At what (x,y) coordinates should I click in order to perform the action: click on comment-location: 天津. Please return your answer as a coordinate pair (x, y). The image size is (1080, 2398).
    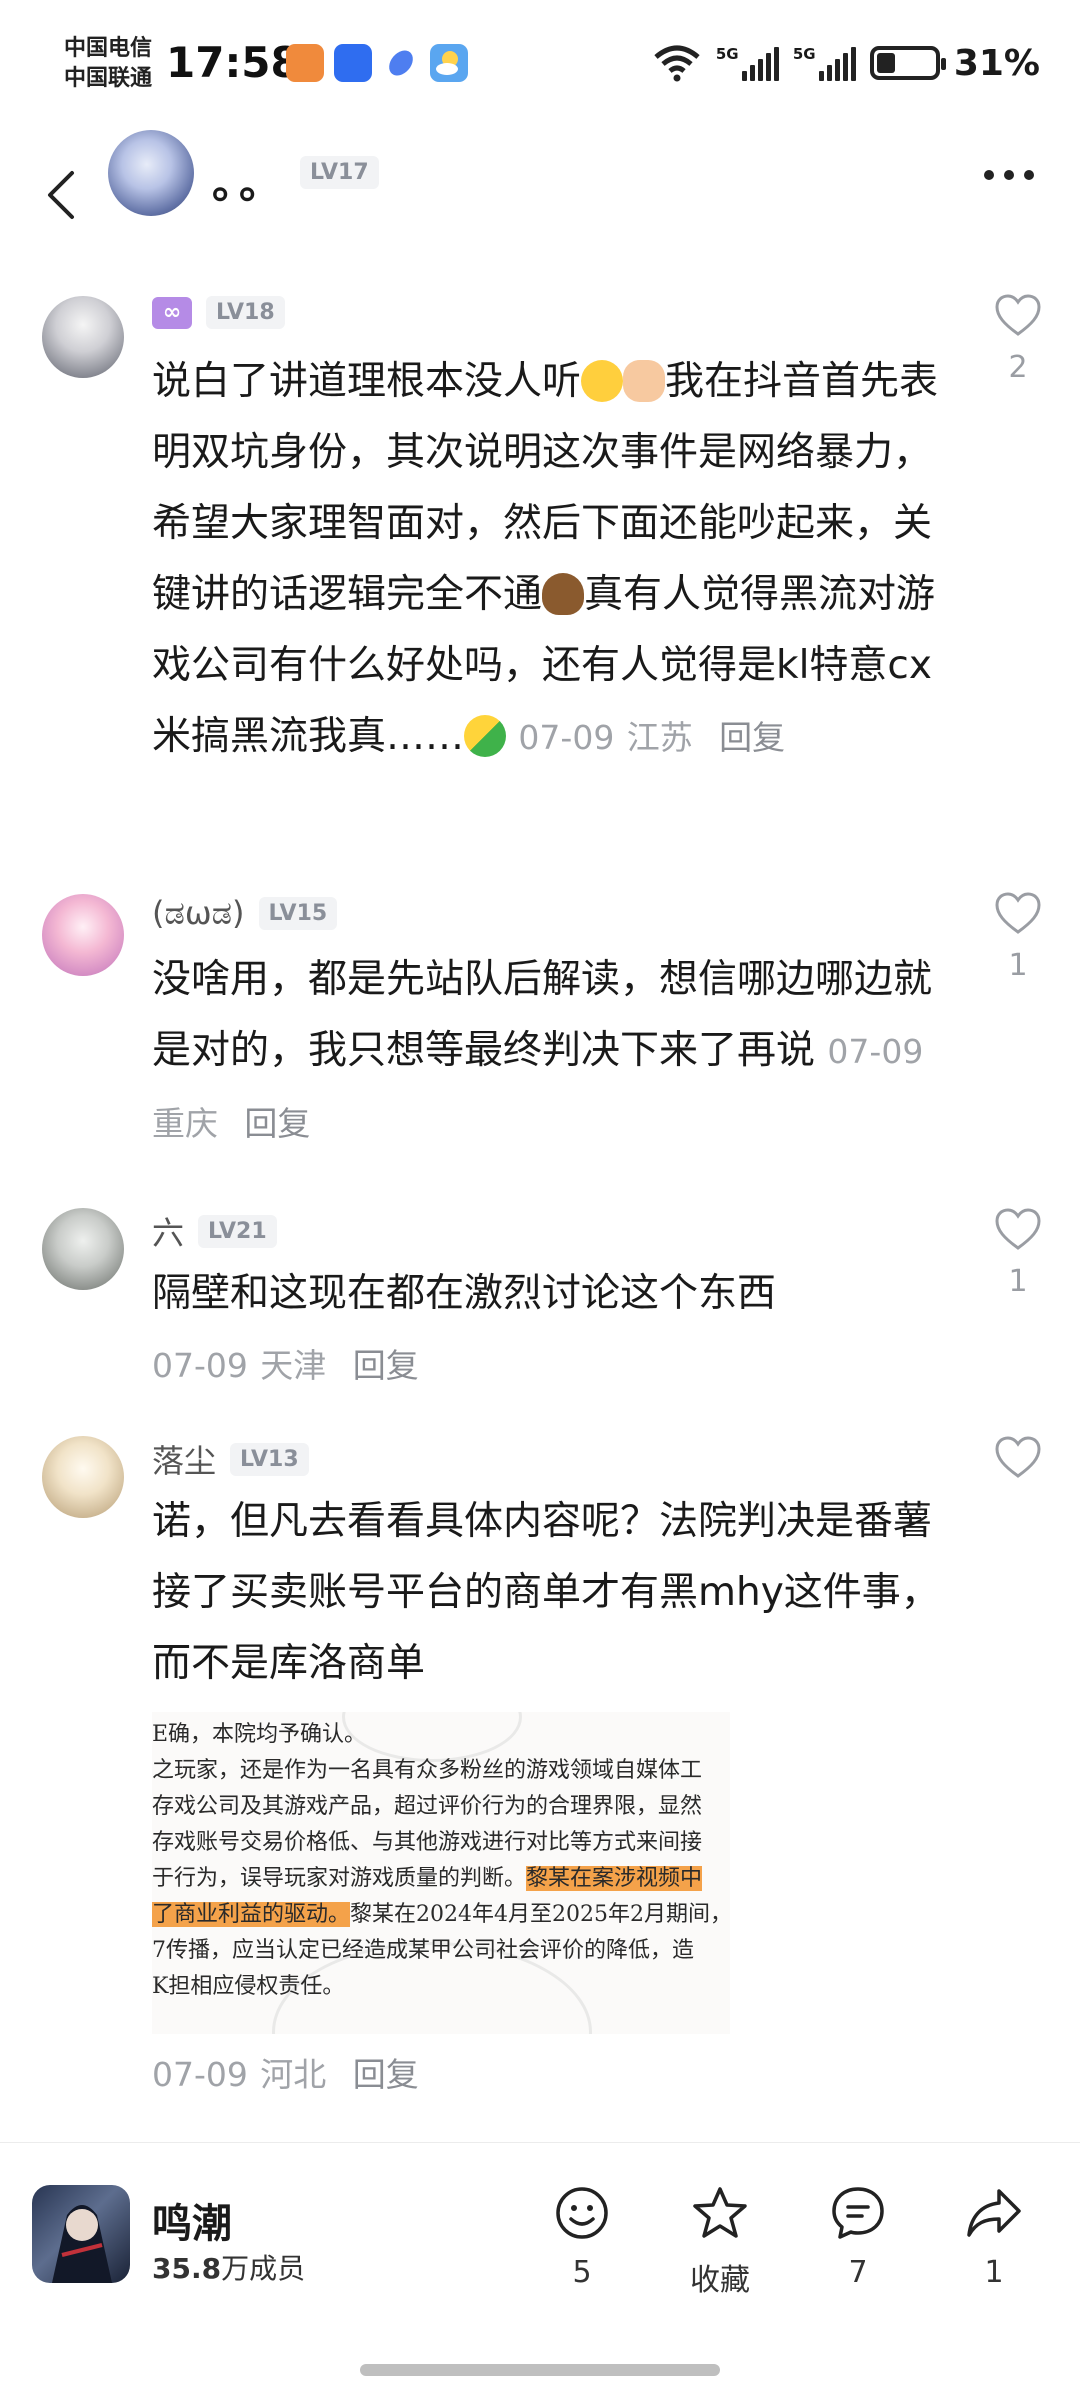
    Looking at the image, I should click on (293, 1365).